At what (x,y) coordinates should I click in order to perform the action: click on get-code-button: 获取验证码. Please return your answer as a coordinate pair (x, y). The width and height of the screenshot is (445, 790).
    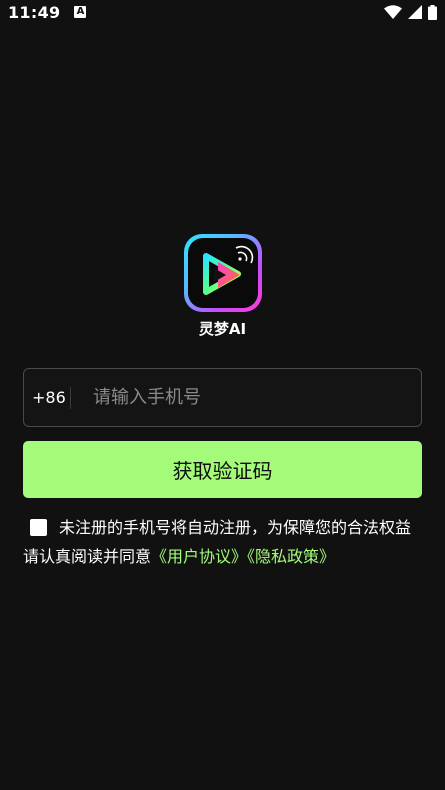
    Looking at the image, I should click on (222, 469).